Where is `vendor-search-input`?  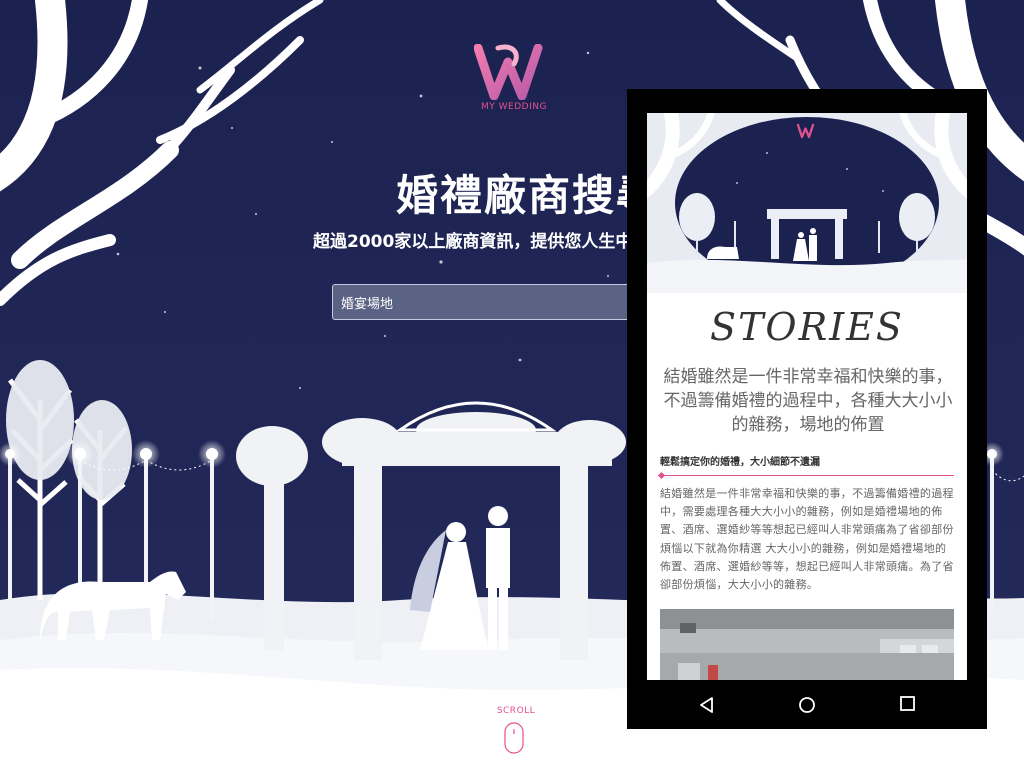 vendor-search-input is located at coordinates (497, 302).